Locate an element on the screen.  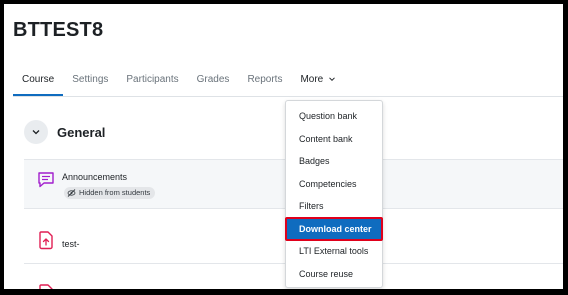
menu-item-question-bank: Question bank is located at coordinates (334, 116).